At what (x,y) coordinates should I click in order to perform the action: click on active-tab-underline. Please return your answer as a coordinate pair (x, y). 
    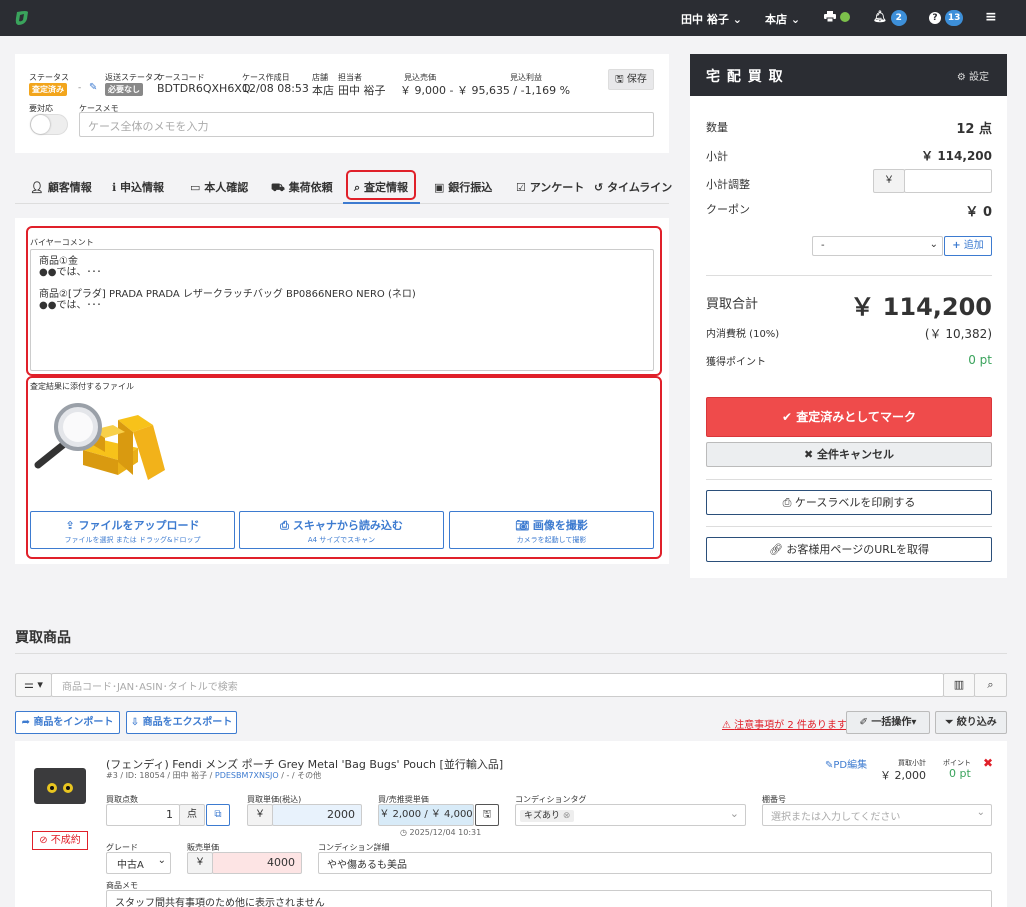
    Looking at the image, I should click on (381, 203).